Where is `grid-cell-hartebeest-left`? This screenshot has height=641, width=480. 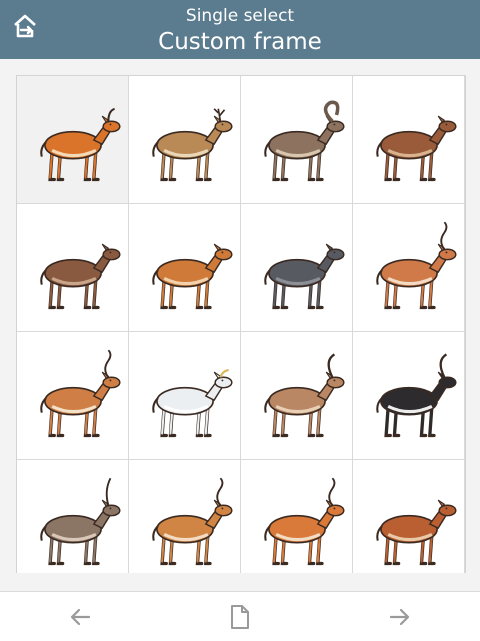
grid-cell-hartebeest-left is located at coordinates (72, 139).